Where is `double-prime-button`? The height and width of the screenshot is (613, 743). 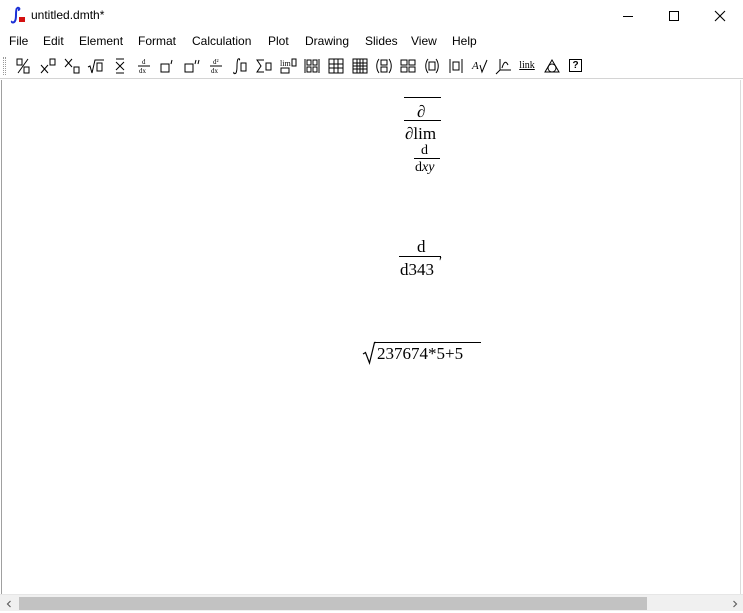
double-prime-button is located at coordinates (191, 65).